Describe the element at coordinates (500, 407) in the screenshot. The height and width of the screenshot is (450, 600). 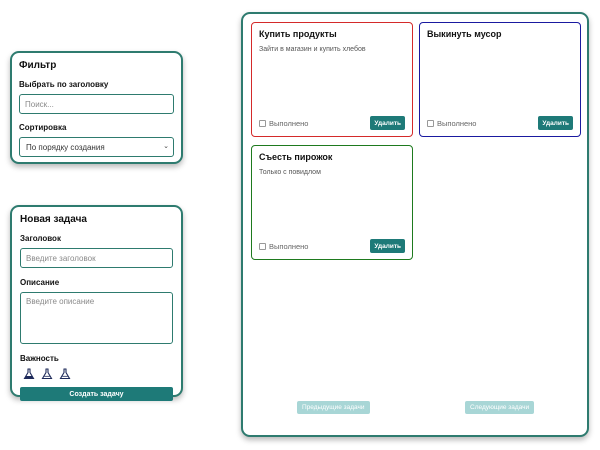
I see `next-page-button: Следующие задачи` at that location.